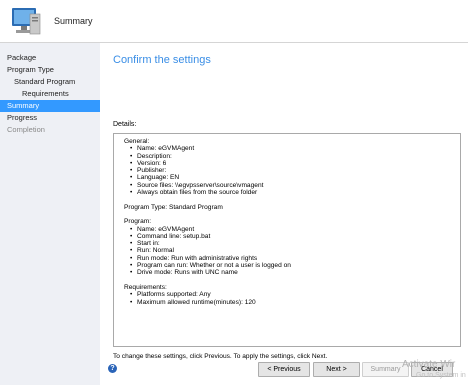 This screenshot has height=385, width=468. What do you see at coordinates (145, 244) in the screenshot?
I see `list-item: • Start in:` at bounding box center [145, 244].